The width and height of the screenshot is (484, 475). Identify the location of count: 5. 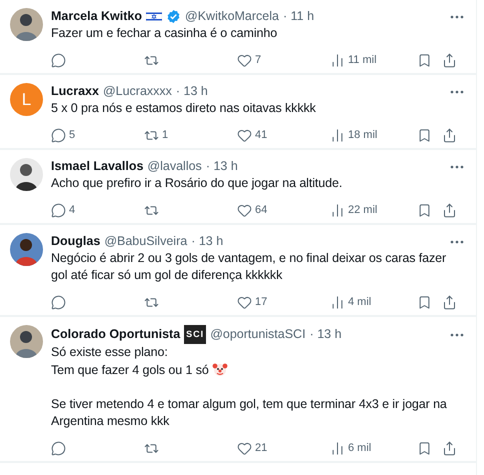
(72, 135).